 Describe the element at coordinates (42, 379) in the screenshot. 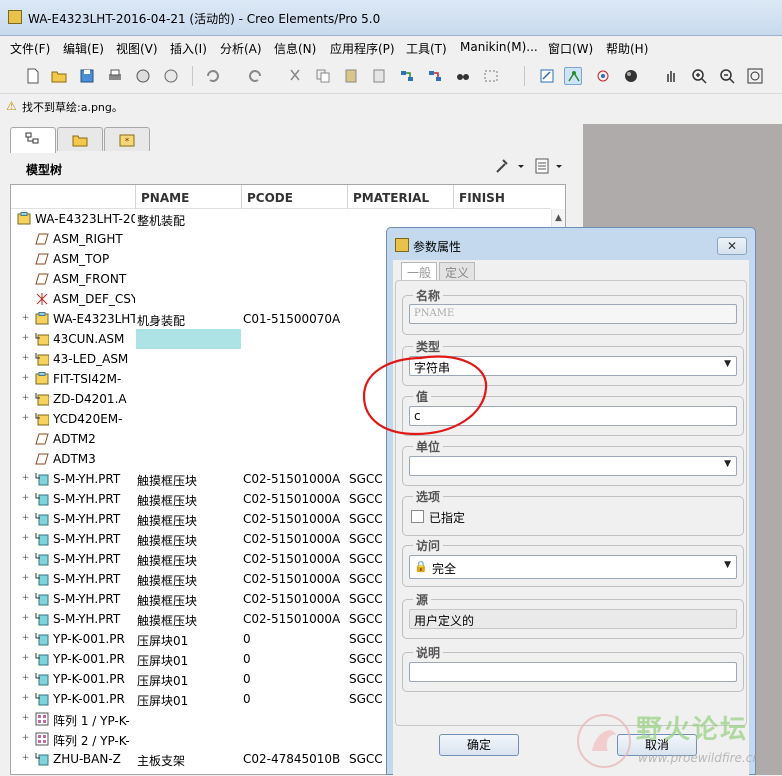

I see `assembly-icon` at that location.